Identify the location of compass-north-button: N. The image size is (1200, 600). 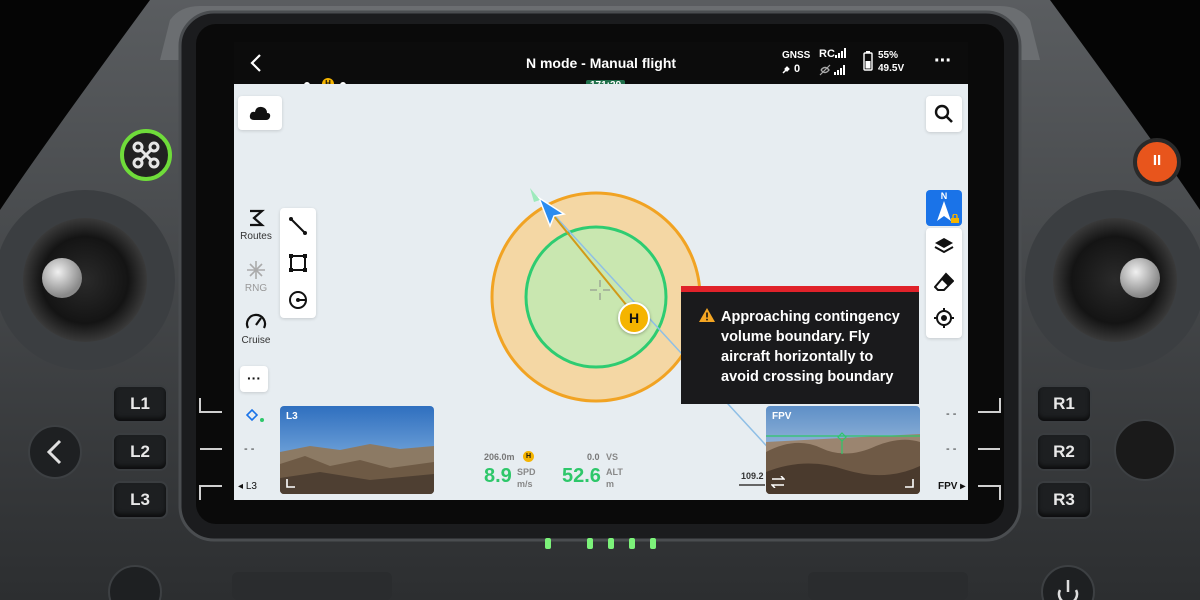
(944, 208).